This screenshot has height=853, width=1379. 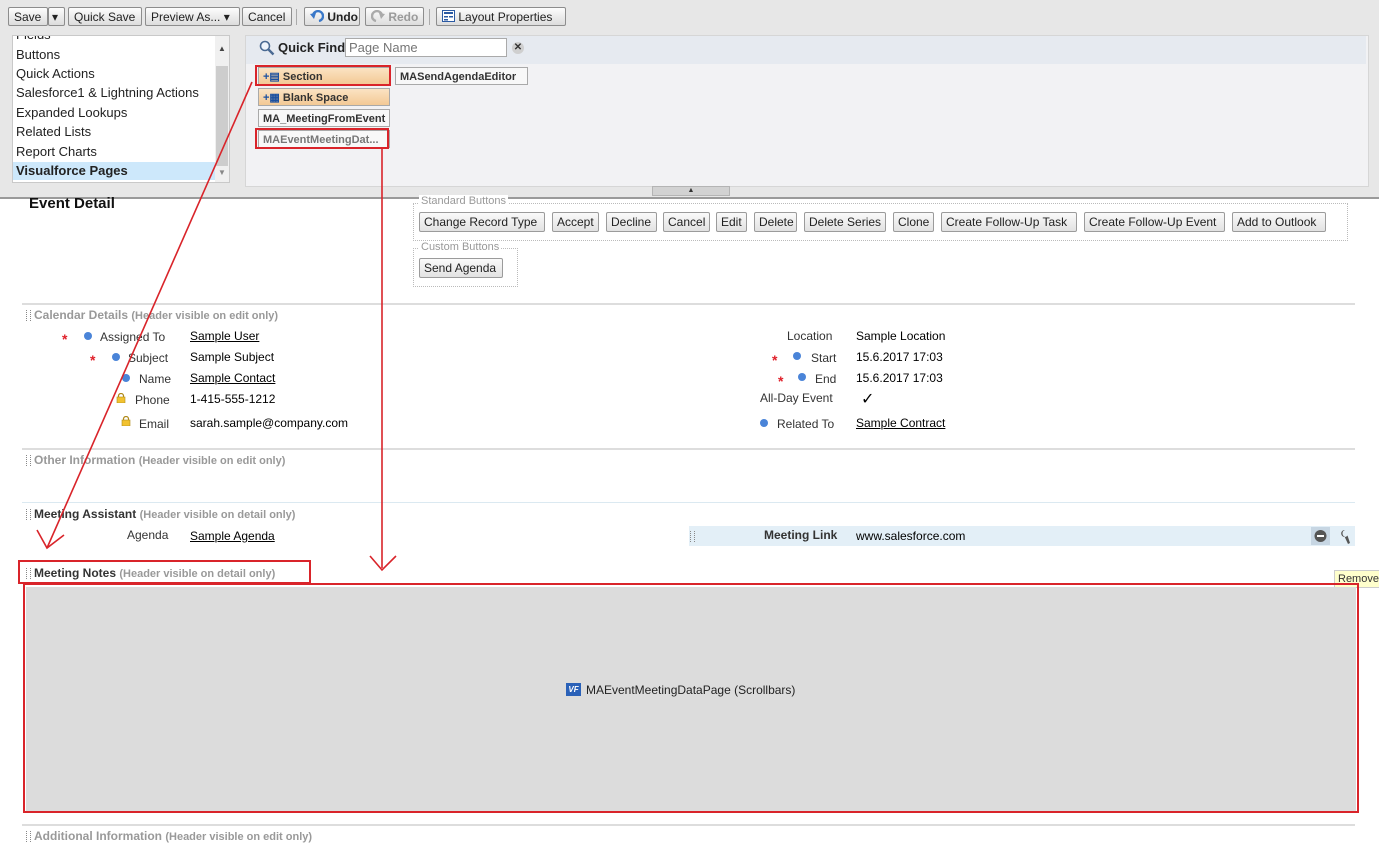 What do you see at coordinates (33, 40) in the screenshot?
I see `category-fields: Fields` at bounding box center [33, 40].